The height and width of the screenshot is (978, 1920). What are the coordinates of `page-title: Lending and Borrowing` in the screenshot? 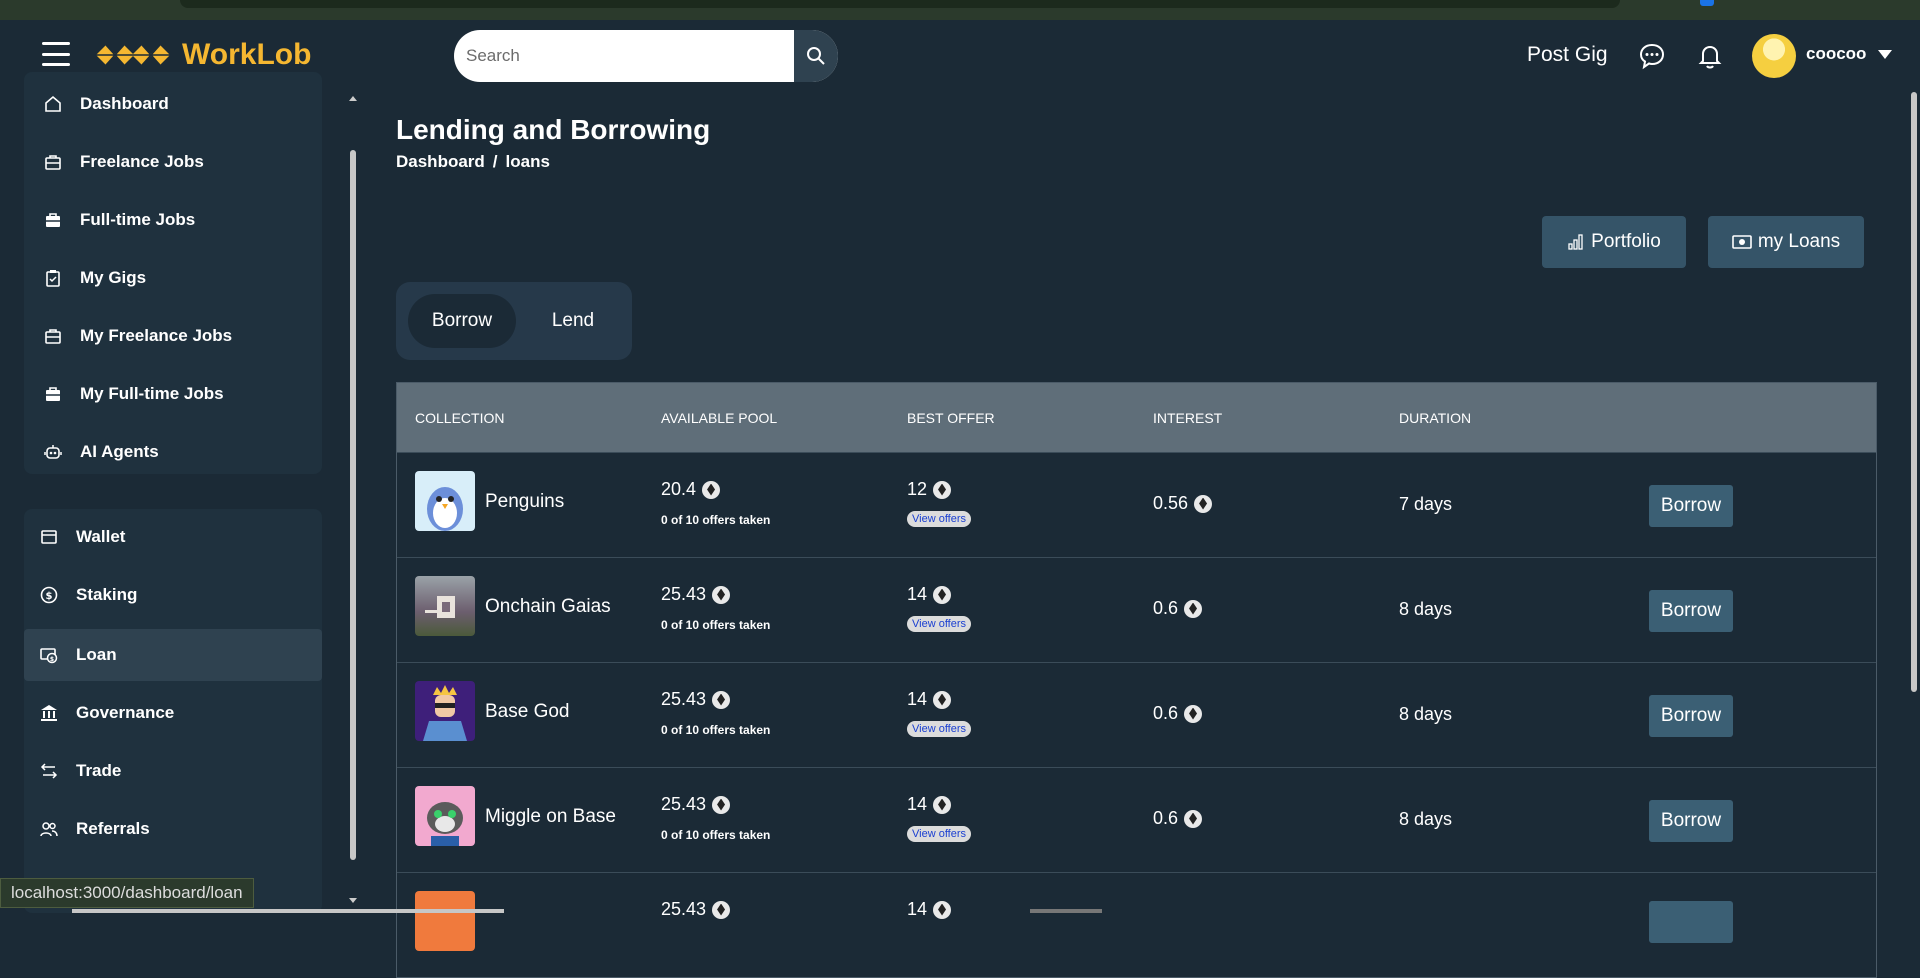 It's located at (553, 129).